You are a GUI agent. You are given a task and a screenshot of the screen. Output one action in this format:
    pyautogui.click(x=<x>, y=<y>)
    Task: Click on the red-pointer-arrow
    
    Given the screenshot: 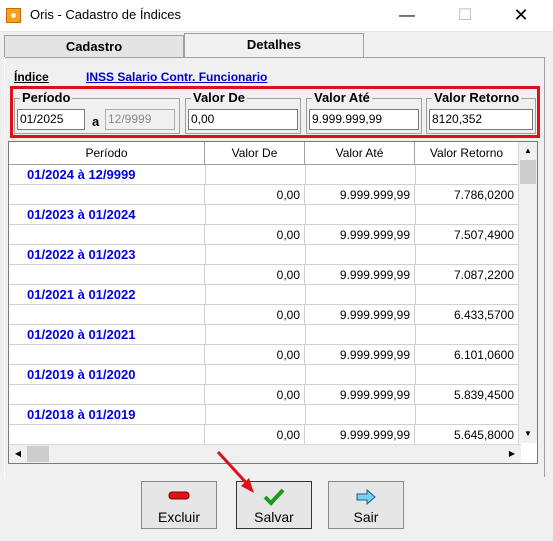 What is the action you would take?
    pyautogui.click(x=235, y=471)
    